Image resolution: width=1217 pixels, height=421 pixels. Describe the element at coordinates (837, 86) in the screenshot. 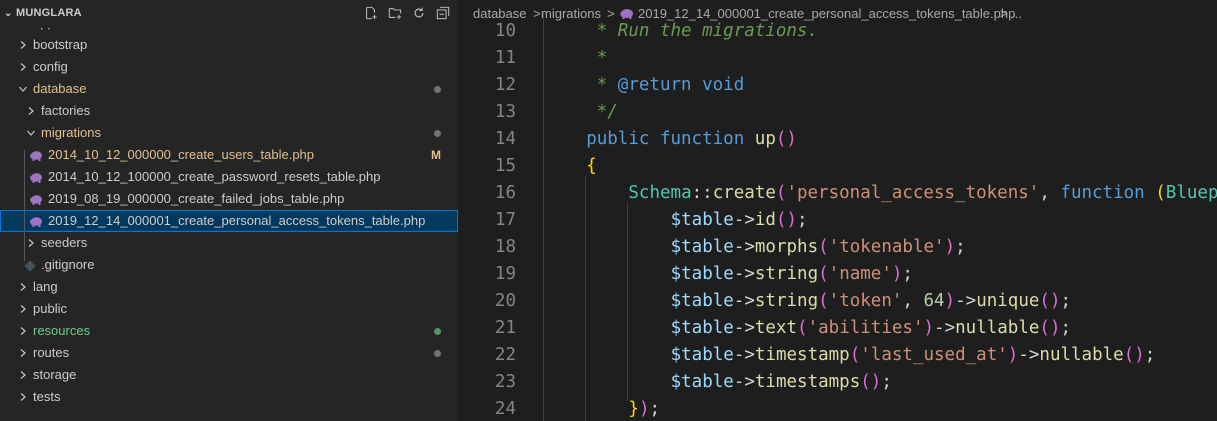

I see `code-line: 12 * @return void` at that location.